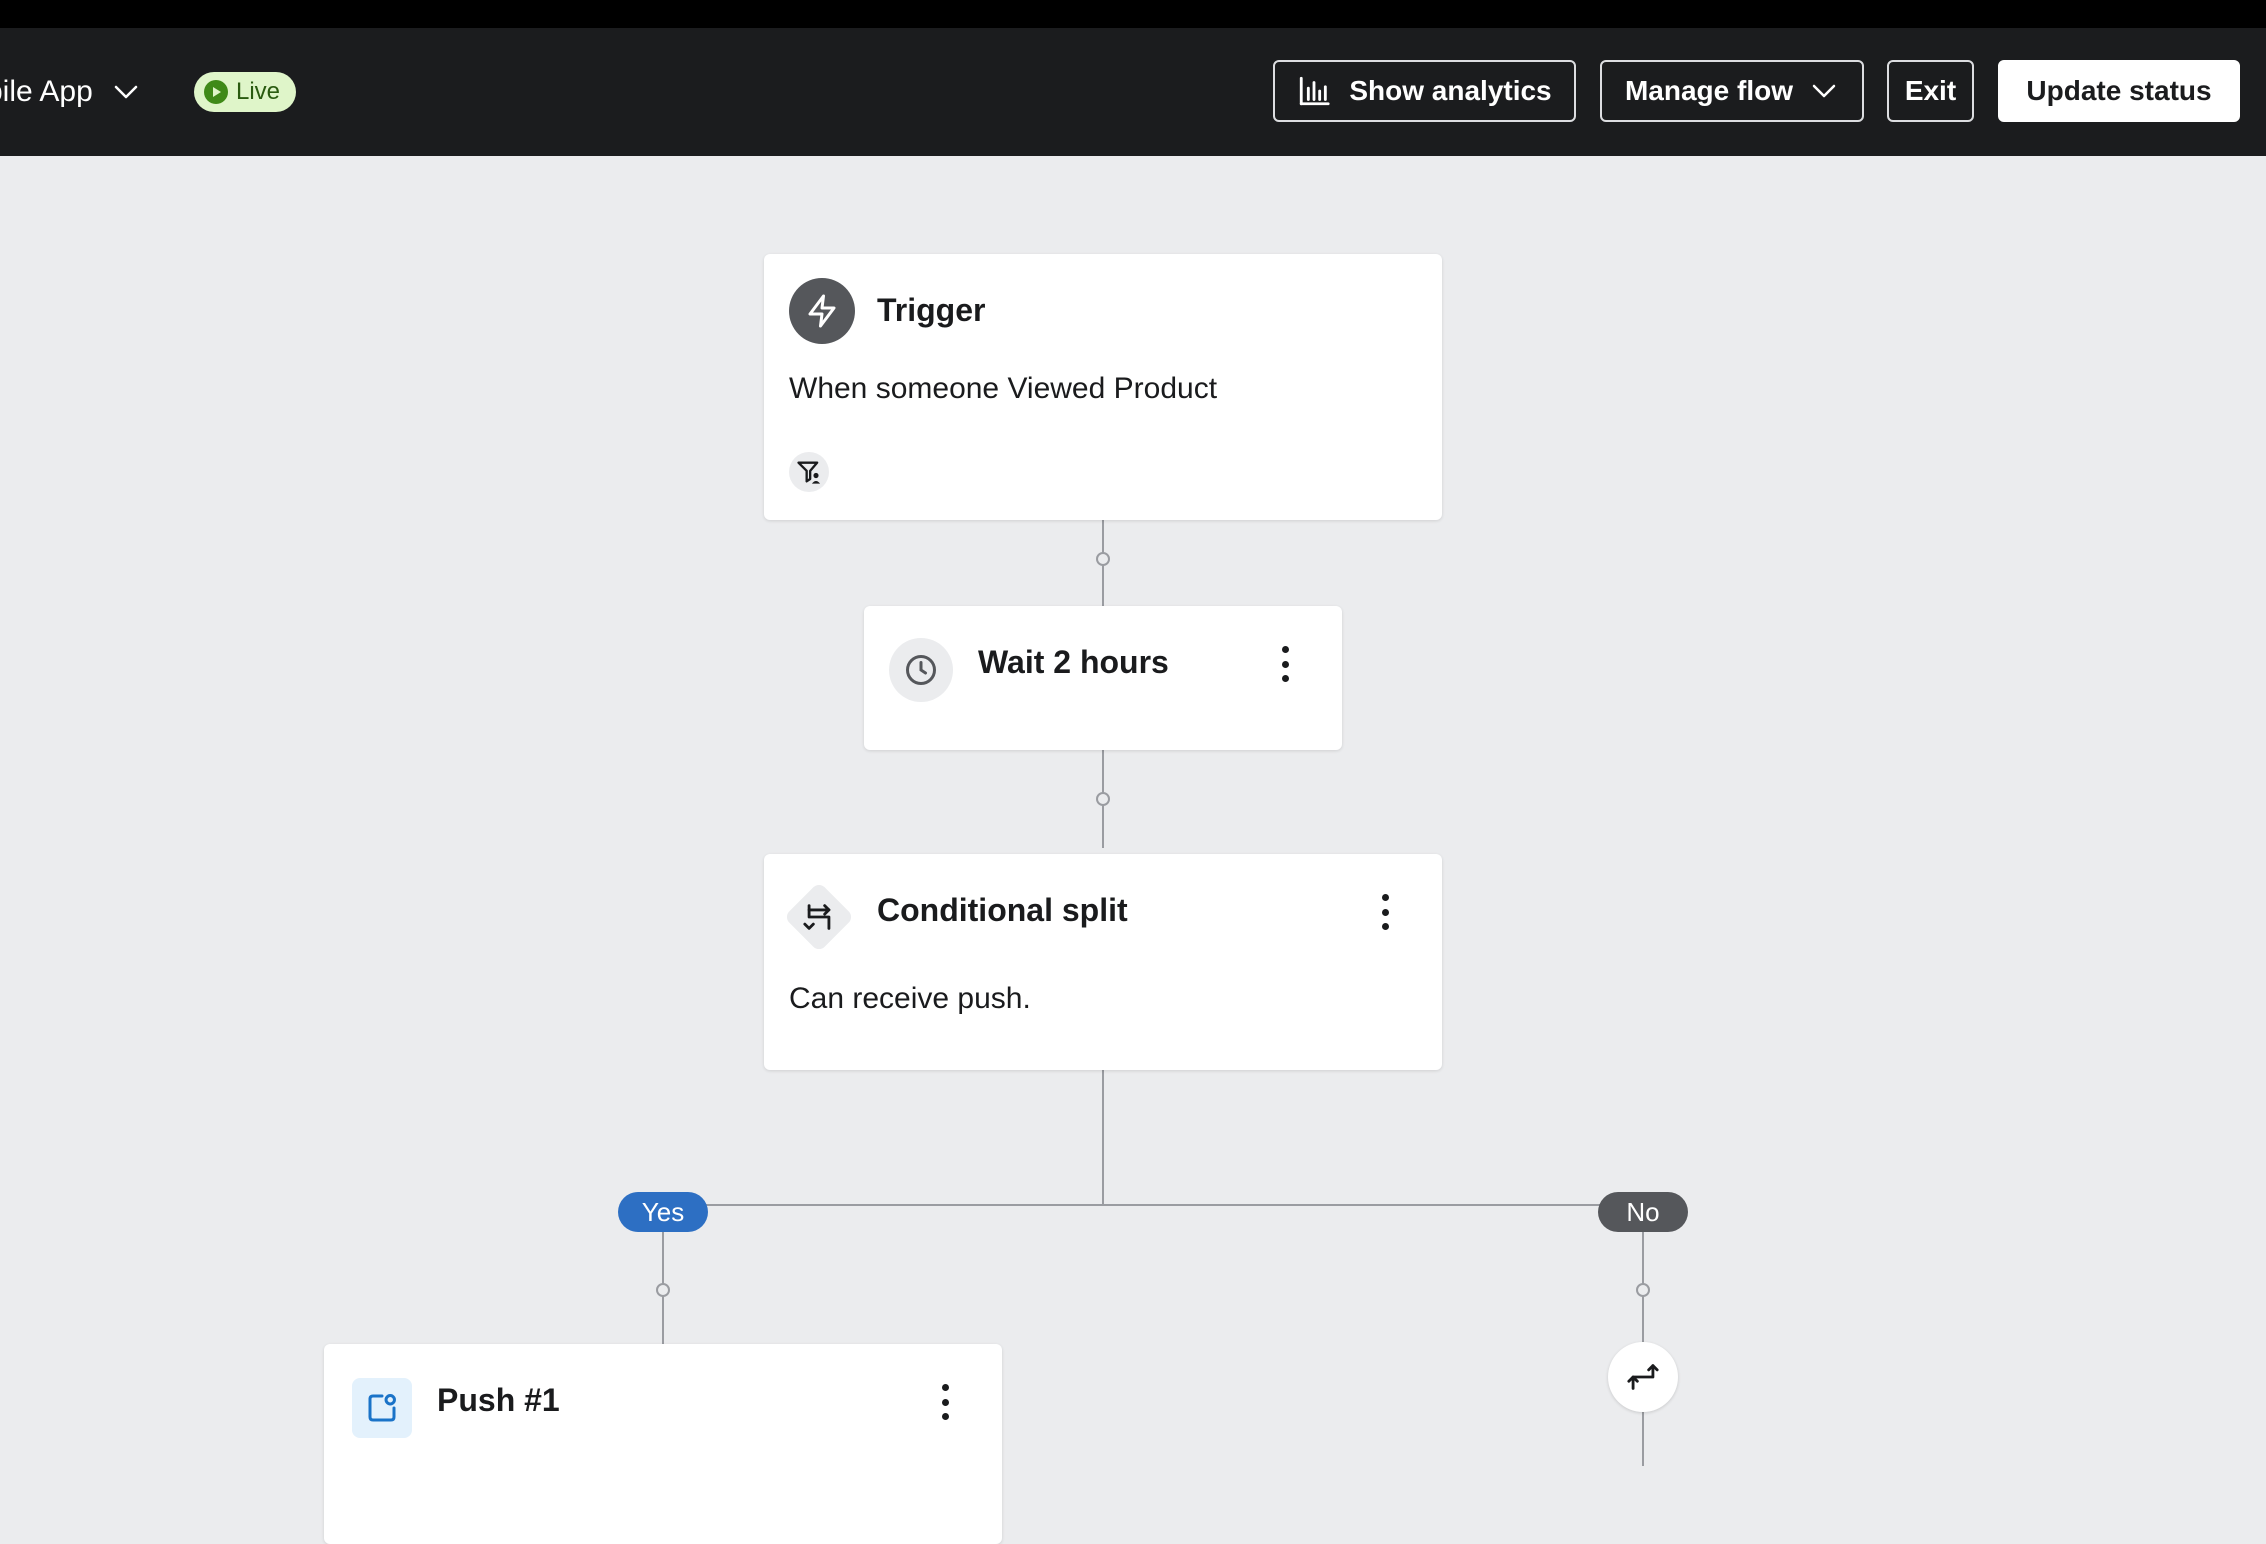 The image size is (2266, 1544). Describe the element at coordinates (822, 311) in the screenshot. I see `lightning-icon` at that location.